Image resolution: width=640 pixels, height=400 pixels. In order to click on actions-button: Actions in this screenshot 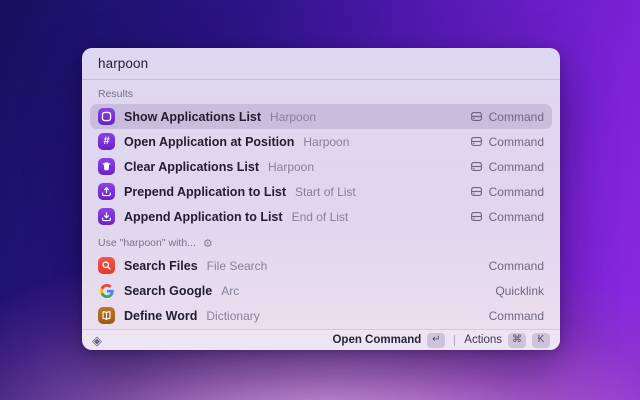, I will do `click(483, 340)`.